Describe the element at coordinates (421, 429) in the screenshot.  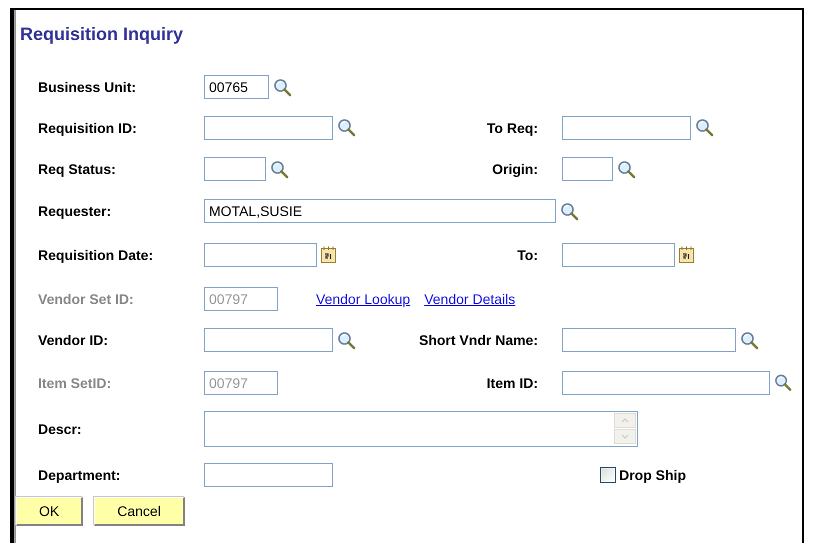
I see `text-area` at that location.